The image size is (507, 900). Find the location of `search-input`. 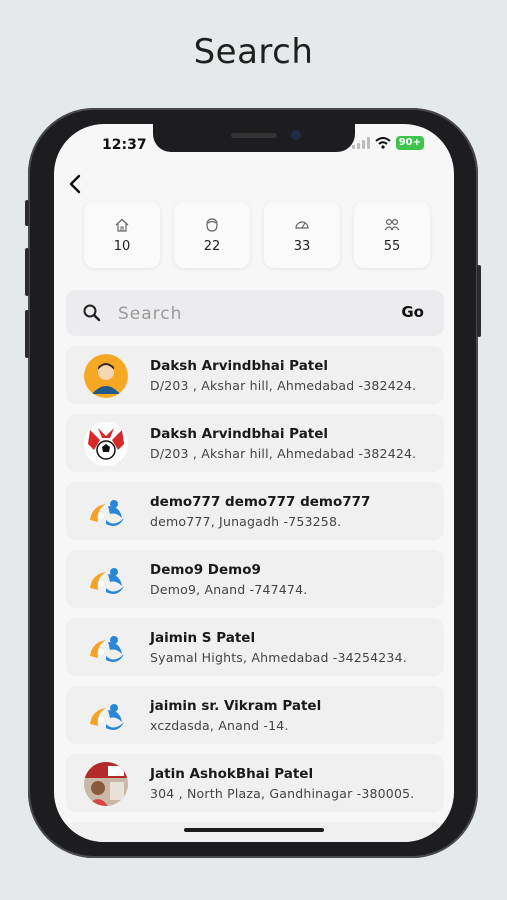

search-input is located at coordinates (248, 314).